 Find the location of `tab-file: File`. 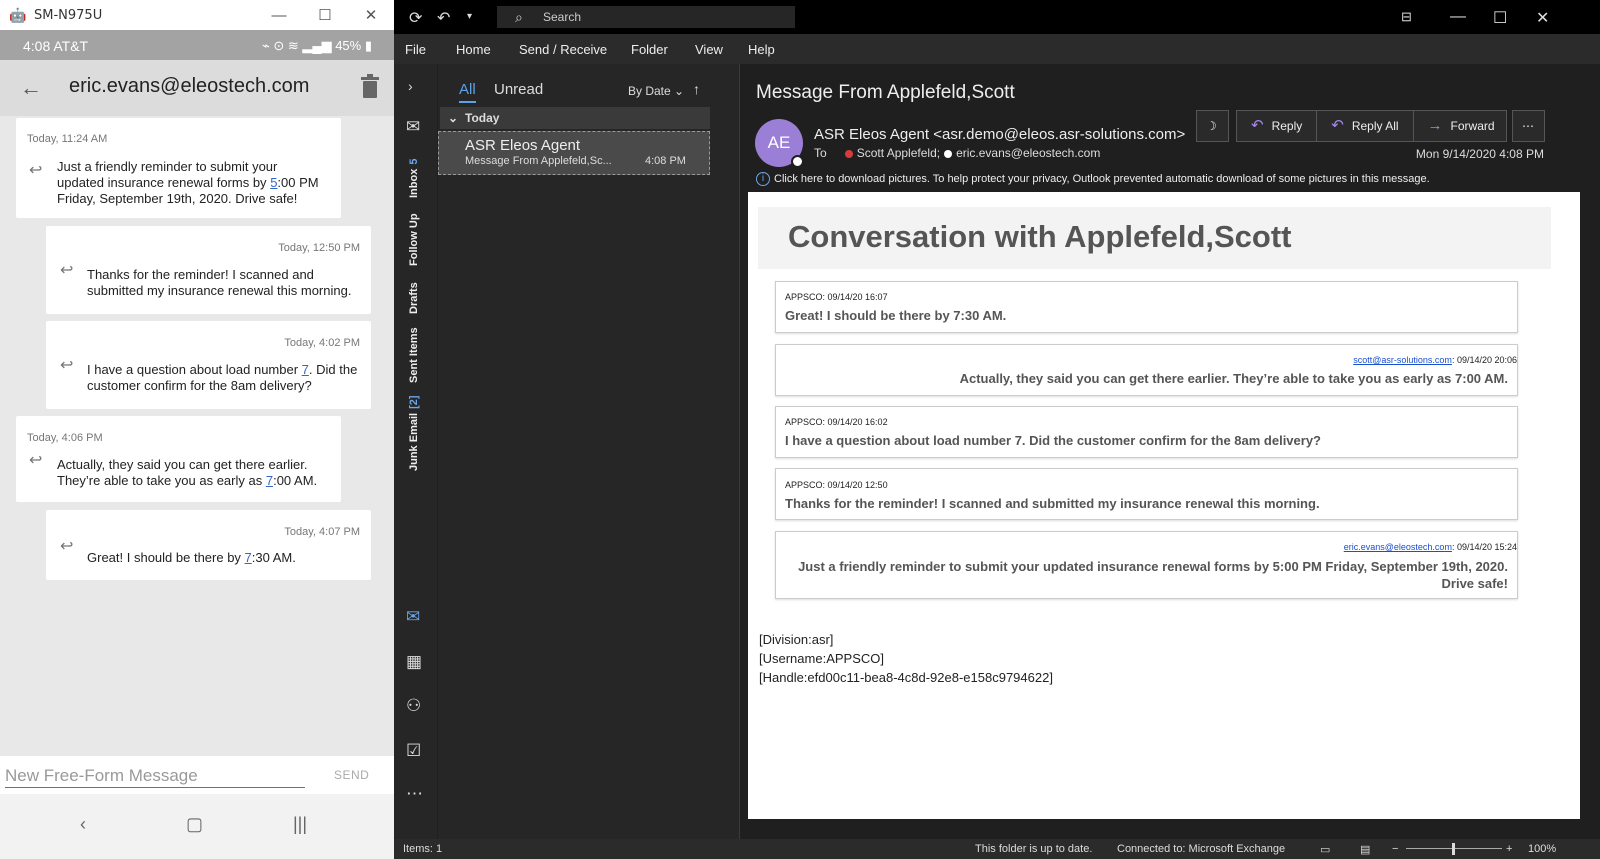

tab-file: File is located at coordinates (415, 49).